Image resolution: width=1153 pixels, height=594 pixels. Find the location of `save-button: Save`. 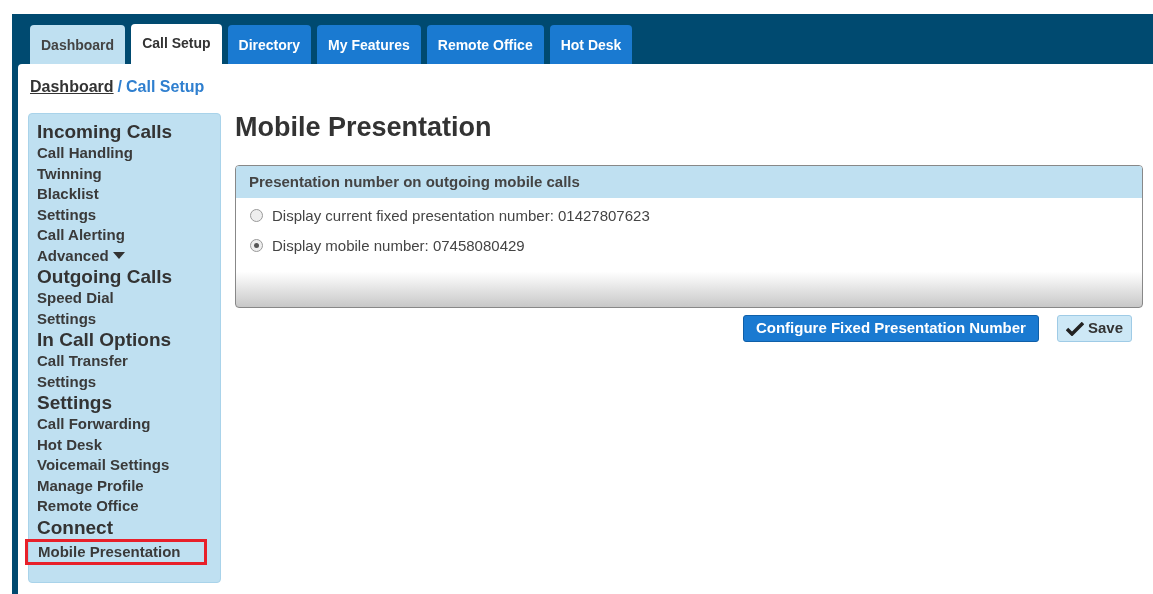

save-button: Save is located at coordinates (1094, 328).